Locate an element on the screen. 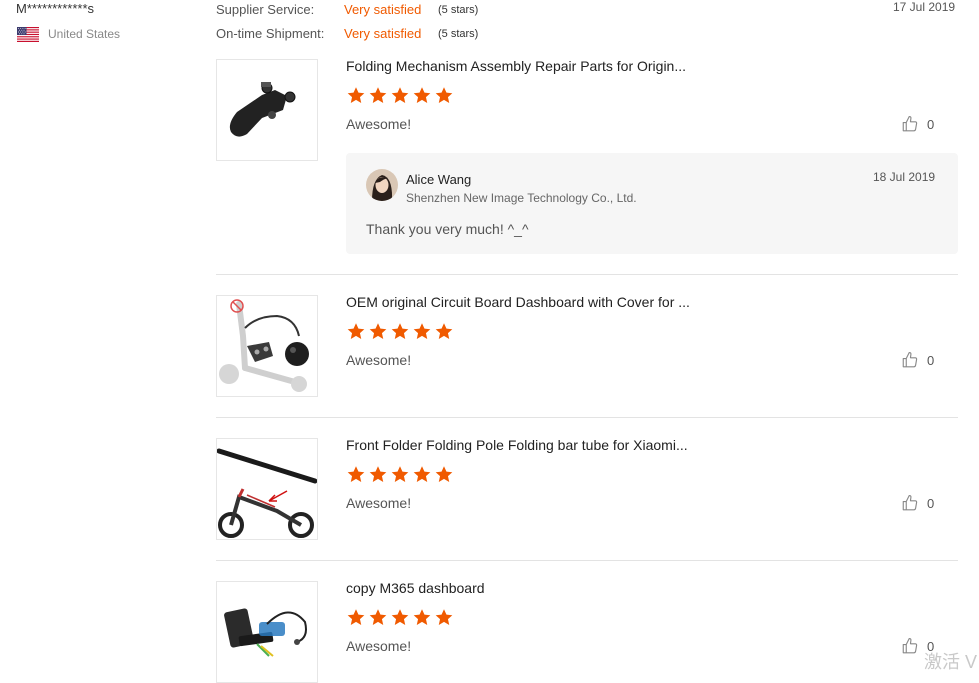 The height and width of the screenshot is (683, 979). us-flag-icon is located at coordinates (28, 34).